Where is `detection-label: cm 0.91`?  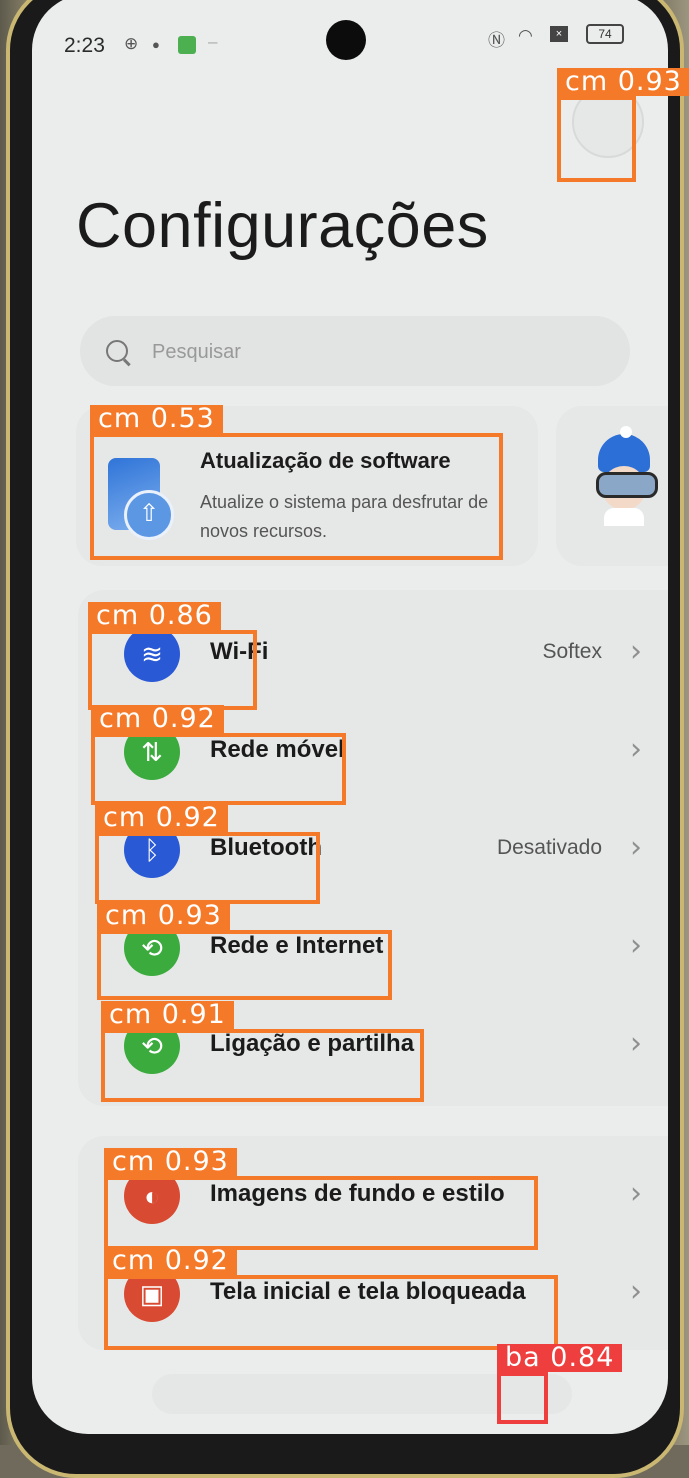 detection-label: cm 0.91 is located at coordinates (167, 1015).